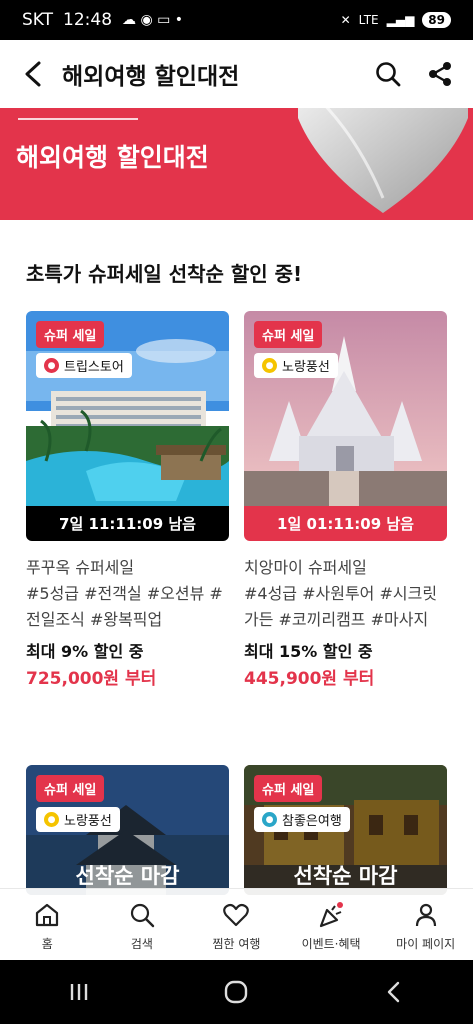  I want to click on nav-label: 이벤트·혜택, so click(331, 944).